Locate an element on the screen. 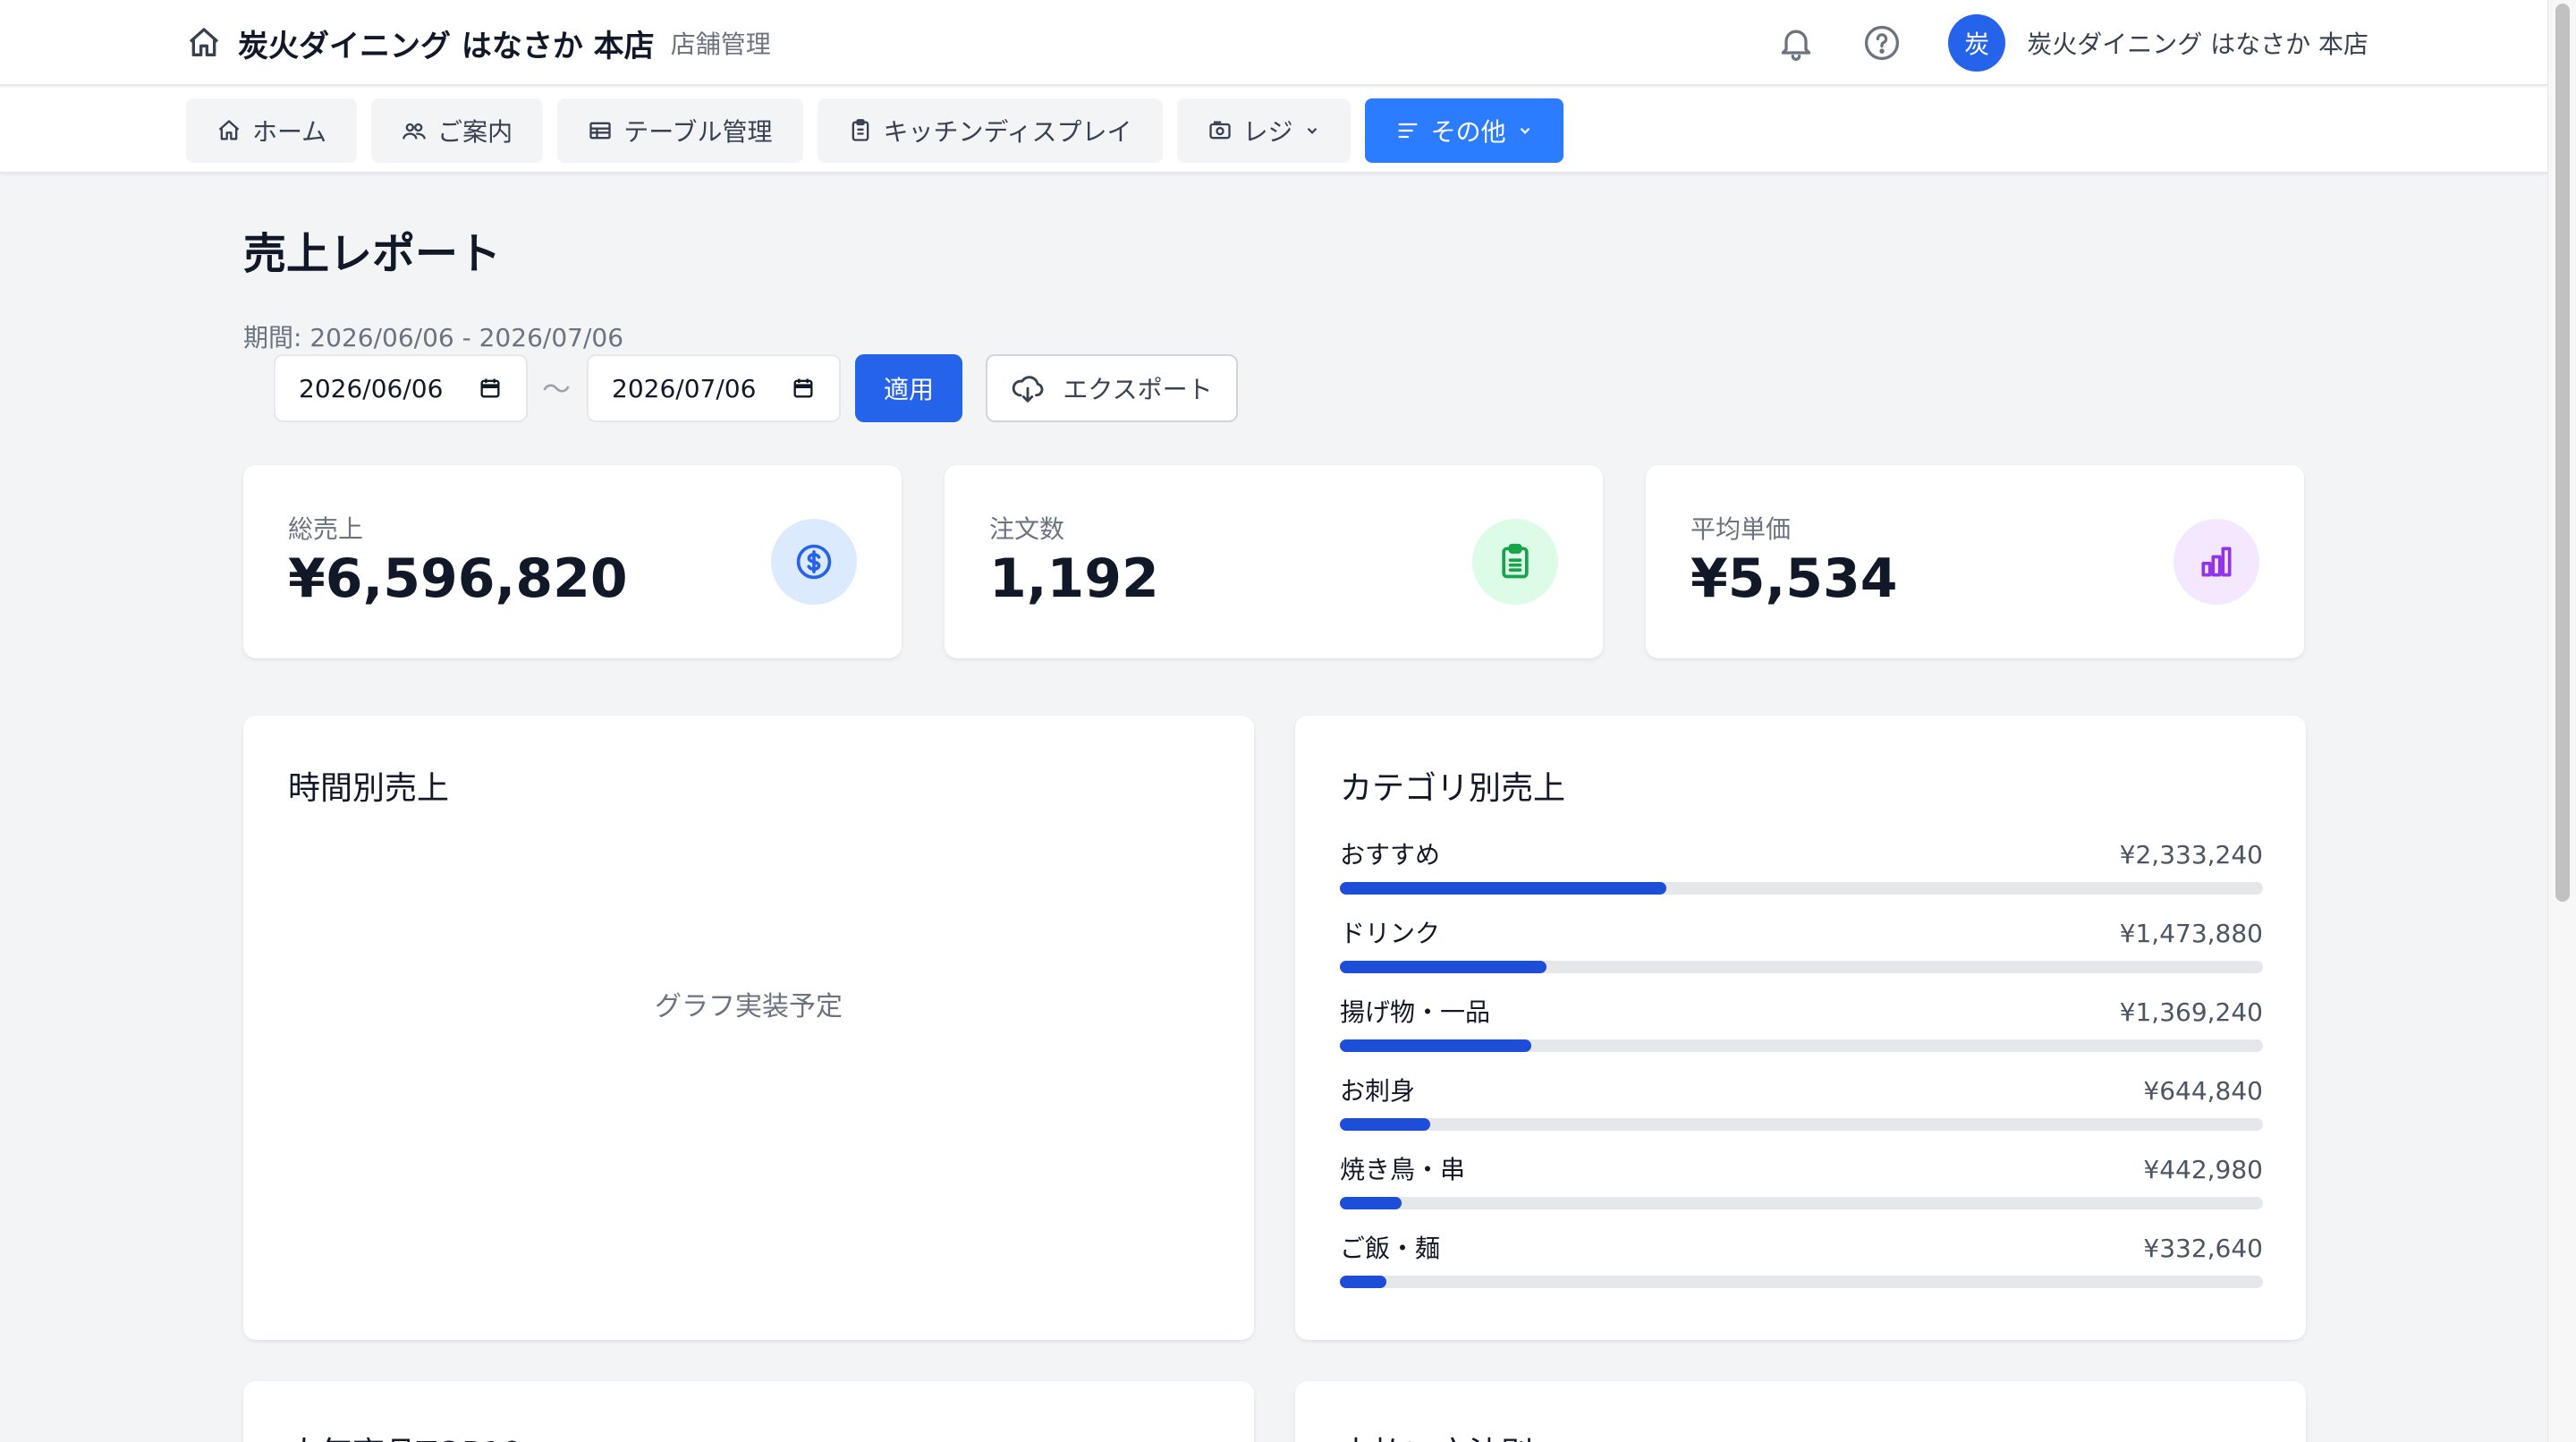 Image resolution: width=2576 pixels, height=1442 pixels. category-name: 焼き鳥・串 is located at coordinates (1403, 1169).